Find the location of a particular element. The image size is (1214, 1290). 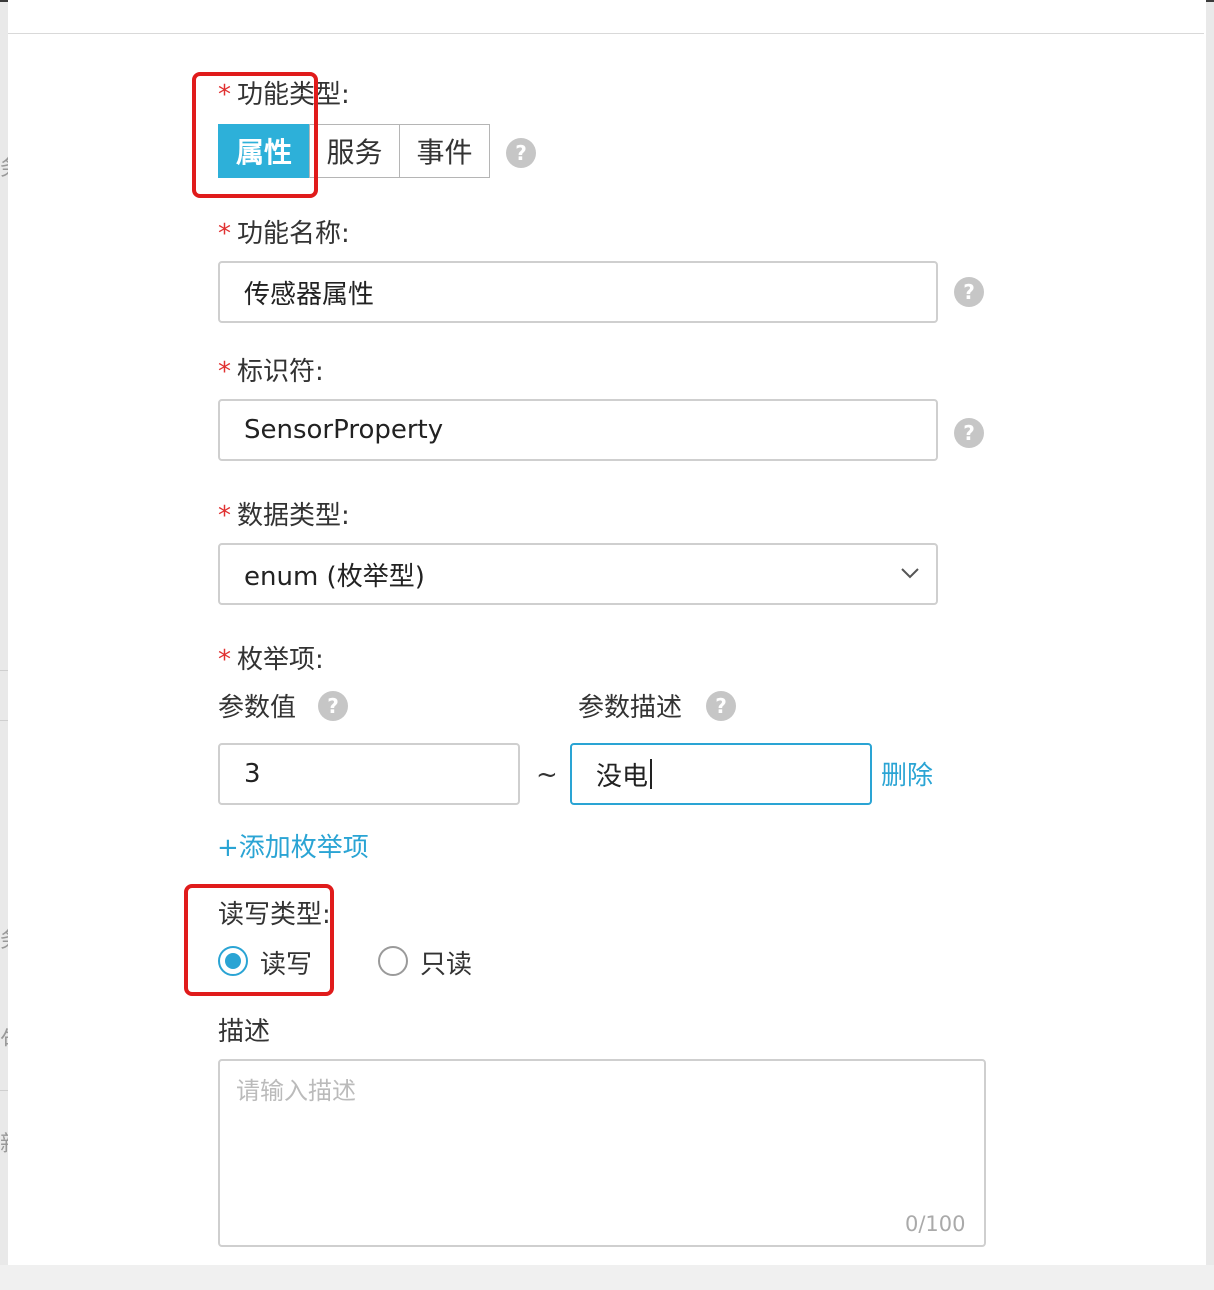

rw-read-write-radio is located at coordinates (233, 961).